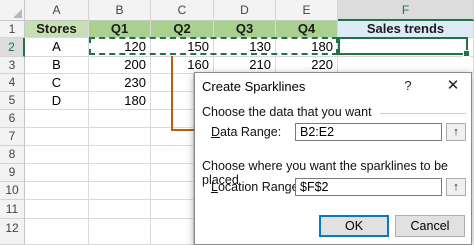 This screenshot has height=245, width=474. I want to click on column-header-d: D, so click(245, 10).